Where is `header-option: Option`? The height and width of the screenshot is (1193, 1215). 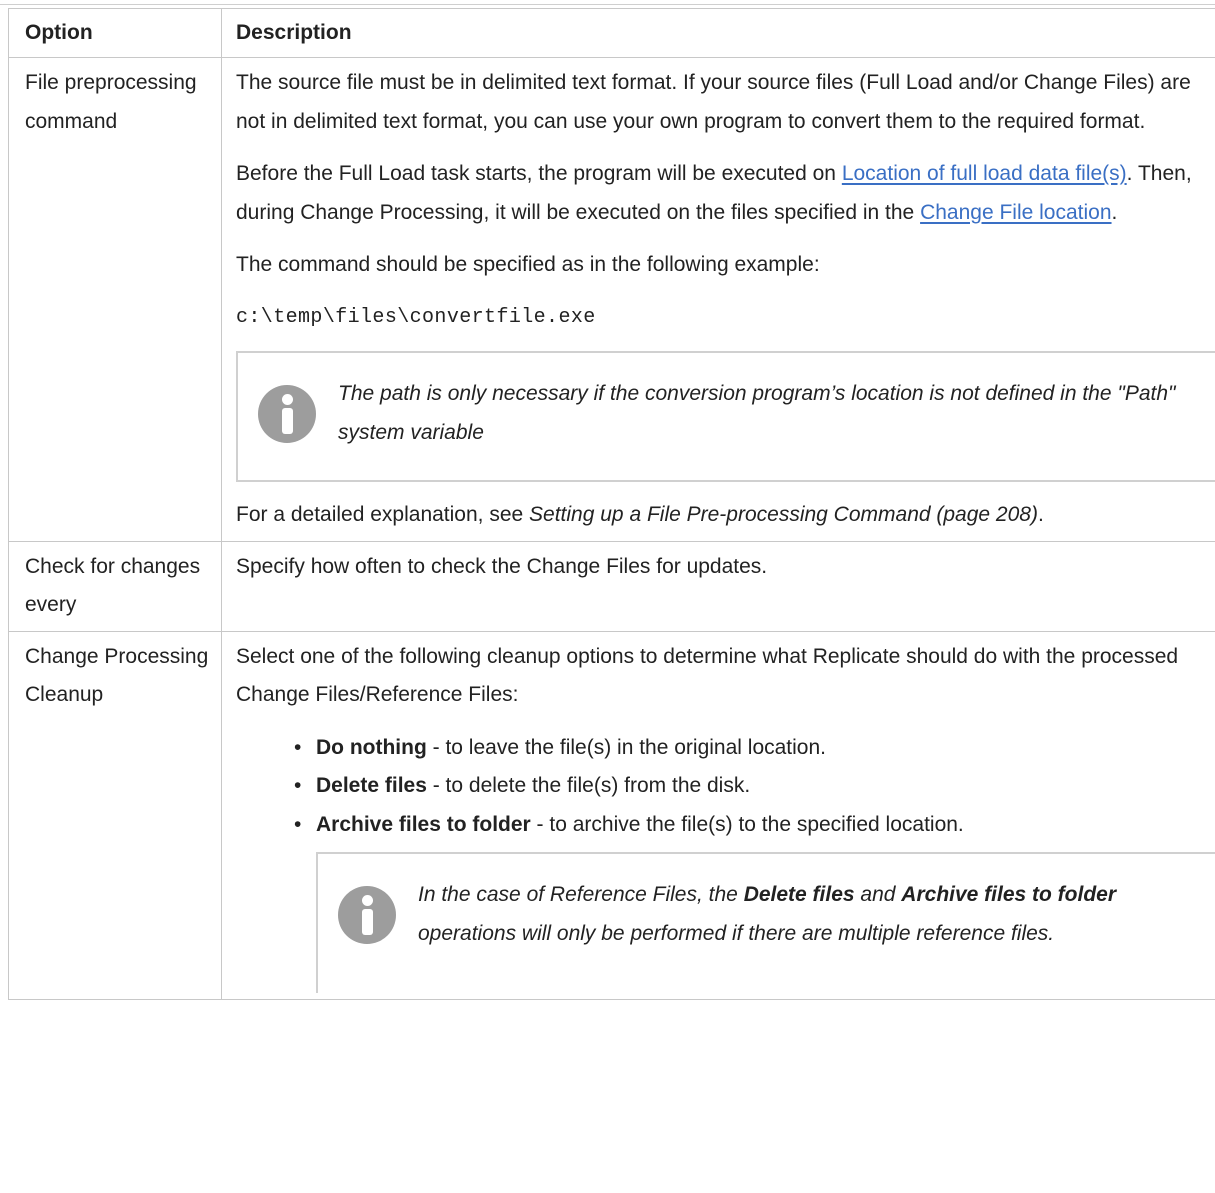
header-option: Option is located at coordinates (115, 33).